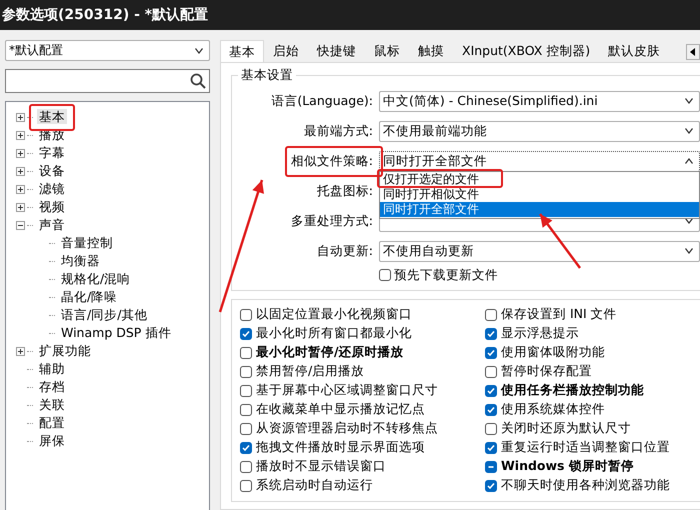 This screenshot has height=510, width=700. I want to click on tree-item: 声音, so click(52, 225).